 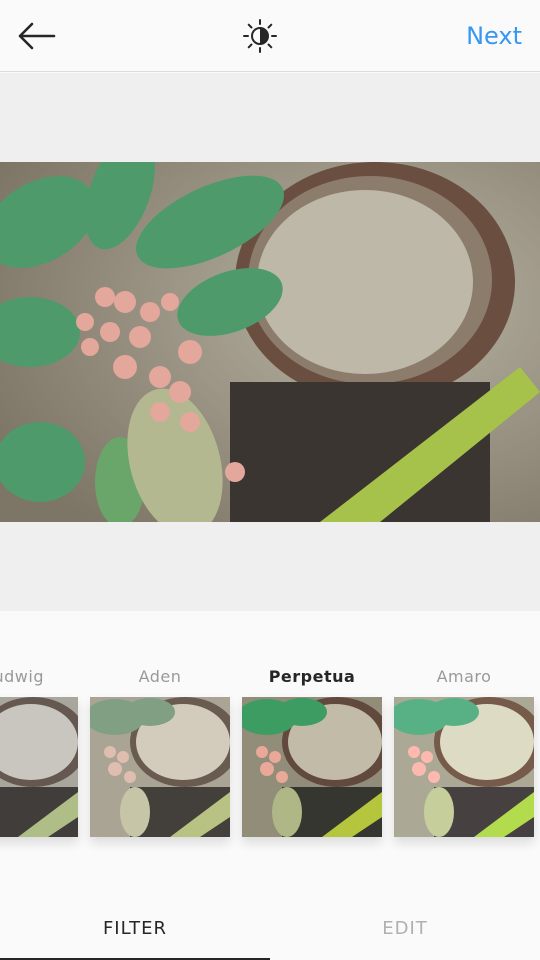 I want to click on top-bar: Next, so click(x=270, y=36).